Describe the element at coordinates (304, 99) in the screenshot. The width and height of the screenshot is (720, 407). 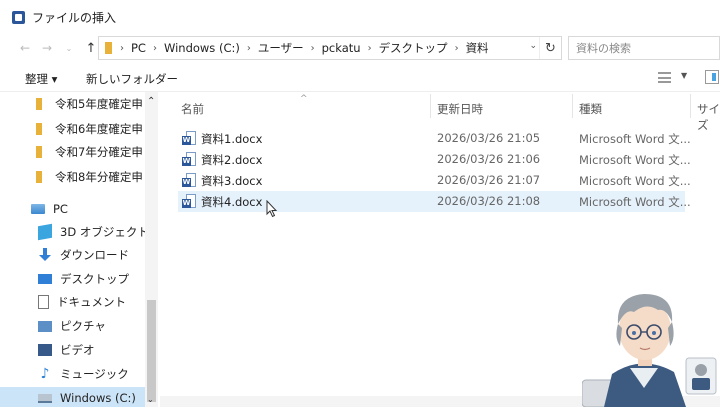
I see `sort-ascending-icon: ^` at that location.